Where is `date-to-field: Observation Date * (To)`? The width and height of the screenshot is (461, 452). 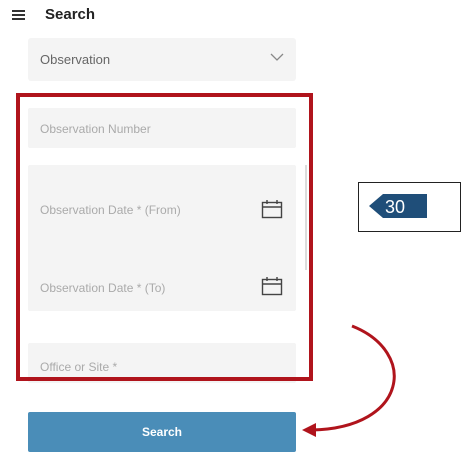
date-to-field: Observation Date * (To) is located at coordinates (162, 282).